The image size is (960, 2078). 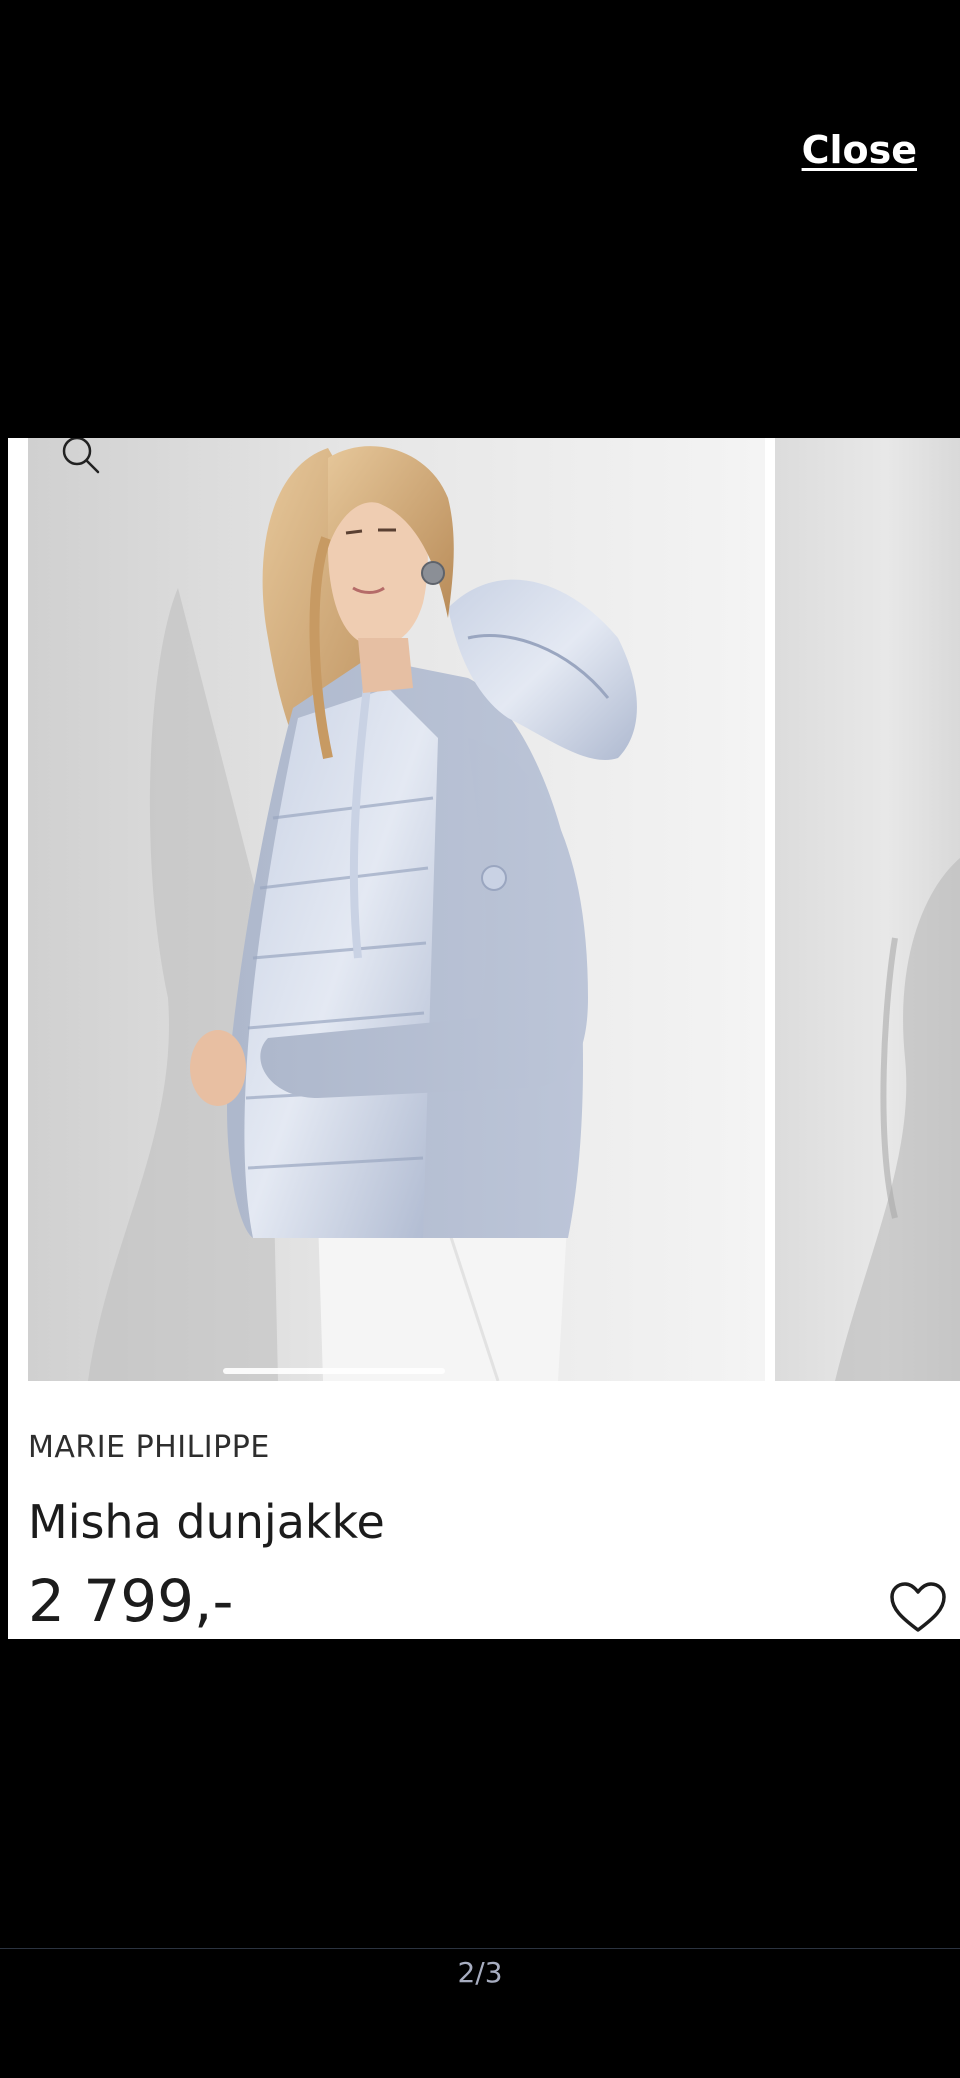 What do you see at coordinates (897, 1119) in the screenshot?
I see `next-photo-shadow-illustration` at bounding box center [897, 1119].